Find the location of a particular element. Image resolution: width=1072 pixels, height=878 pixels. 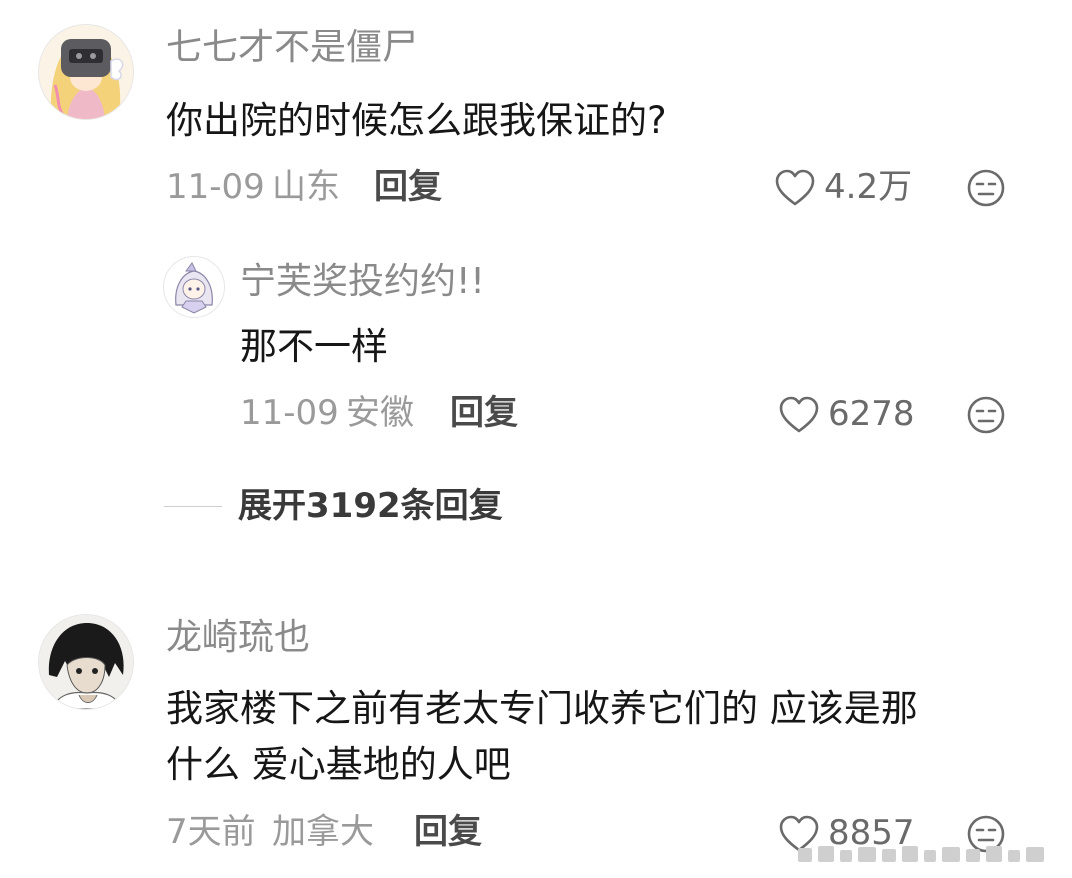

chibi-anime-avatar is located at coordinates (194, 287).